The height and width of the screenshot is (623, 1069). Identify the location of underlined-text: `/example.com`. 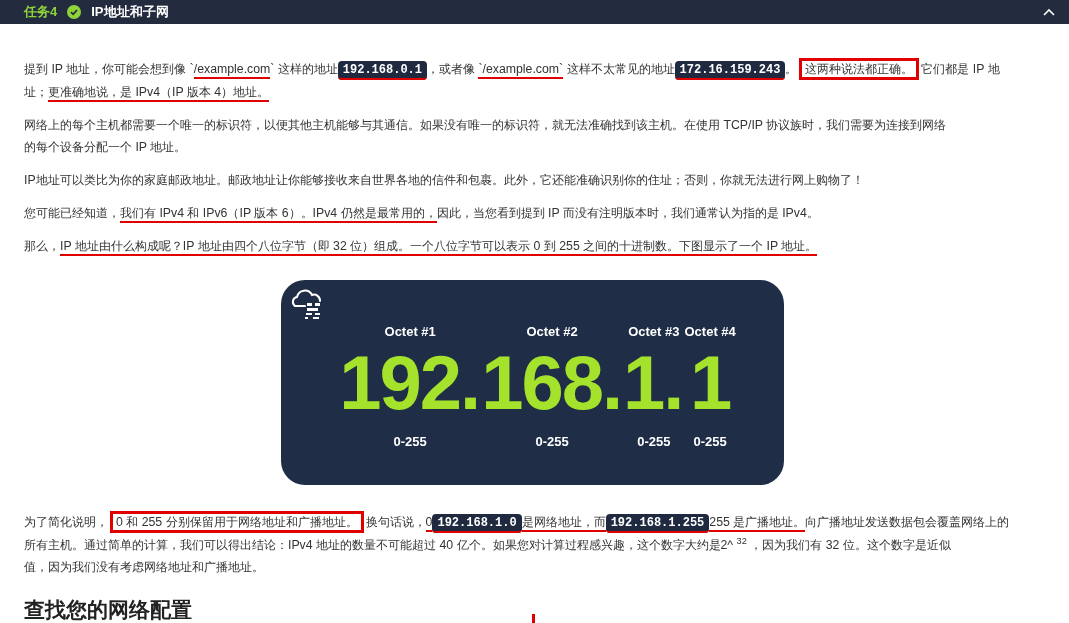
(521, 70).